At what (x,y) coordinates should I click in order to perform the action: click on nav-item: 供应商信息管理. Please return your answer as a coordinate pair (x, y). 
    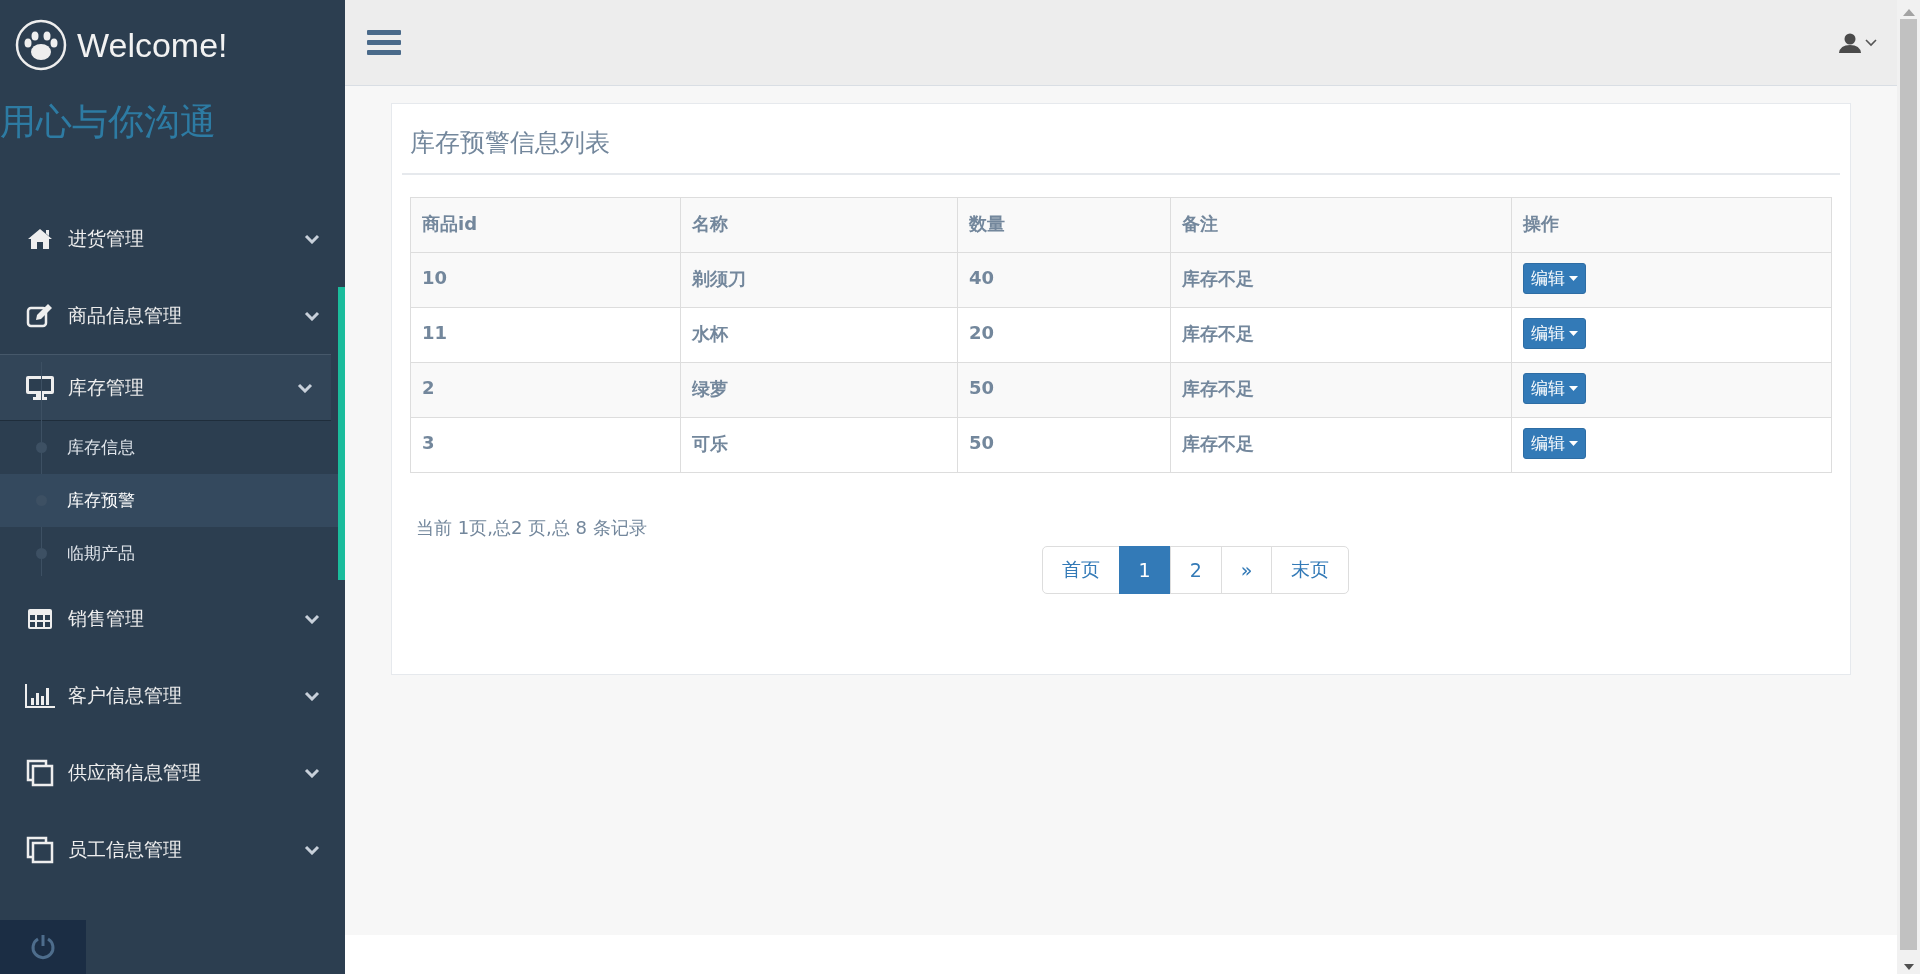
    Looking at the image, I should click on (172, 772).